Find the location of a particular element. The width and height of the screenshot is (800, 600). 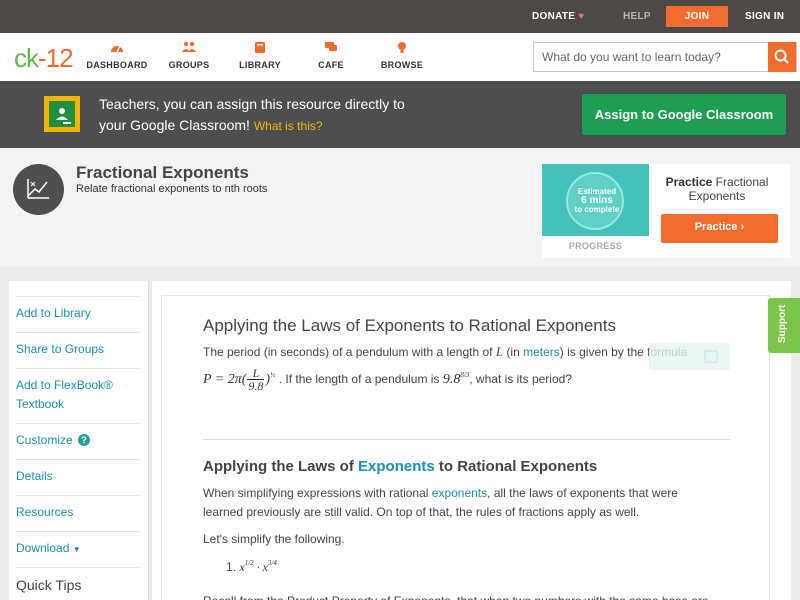

caret-down-icon: ▼ is located at coordinates (76, 549).